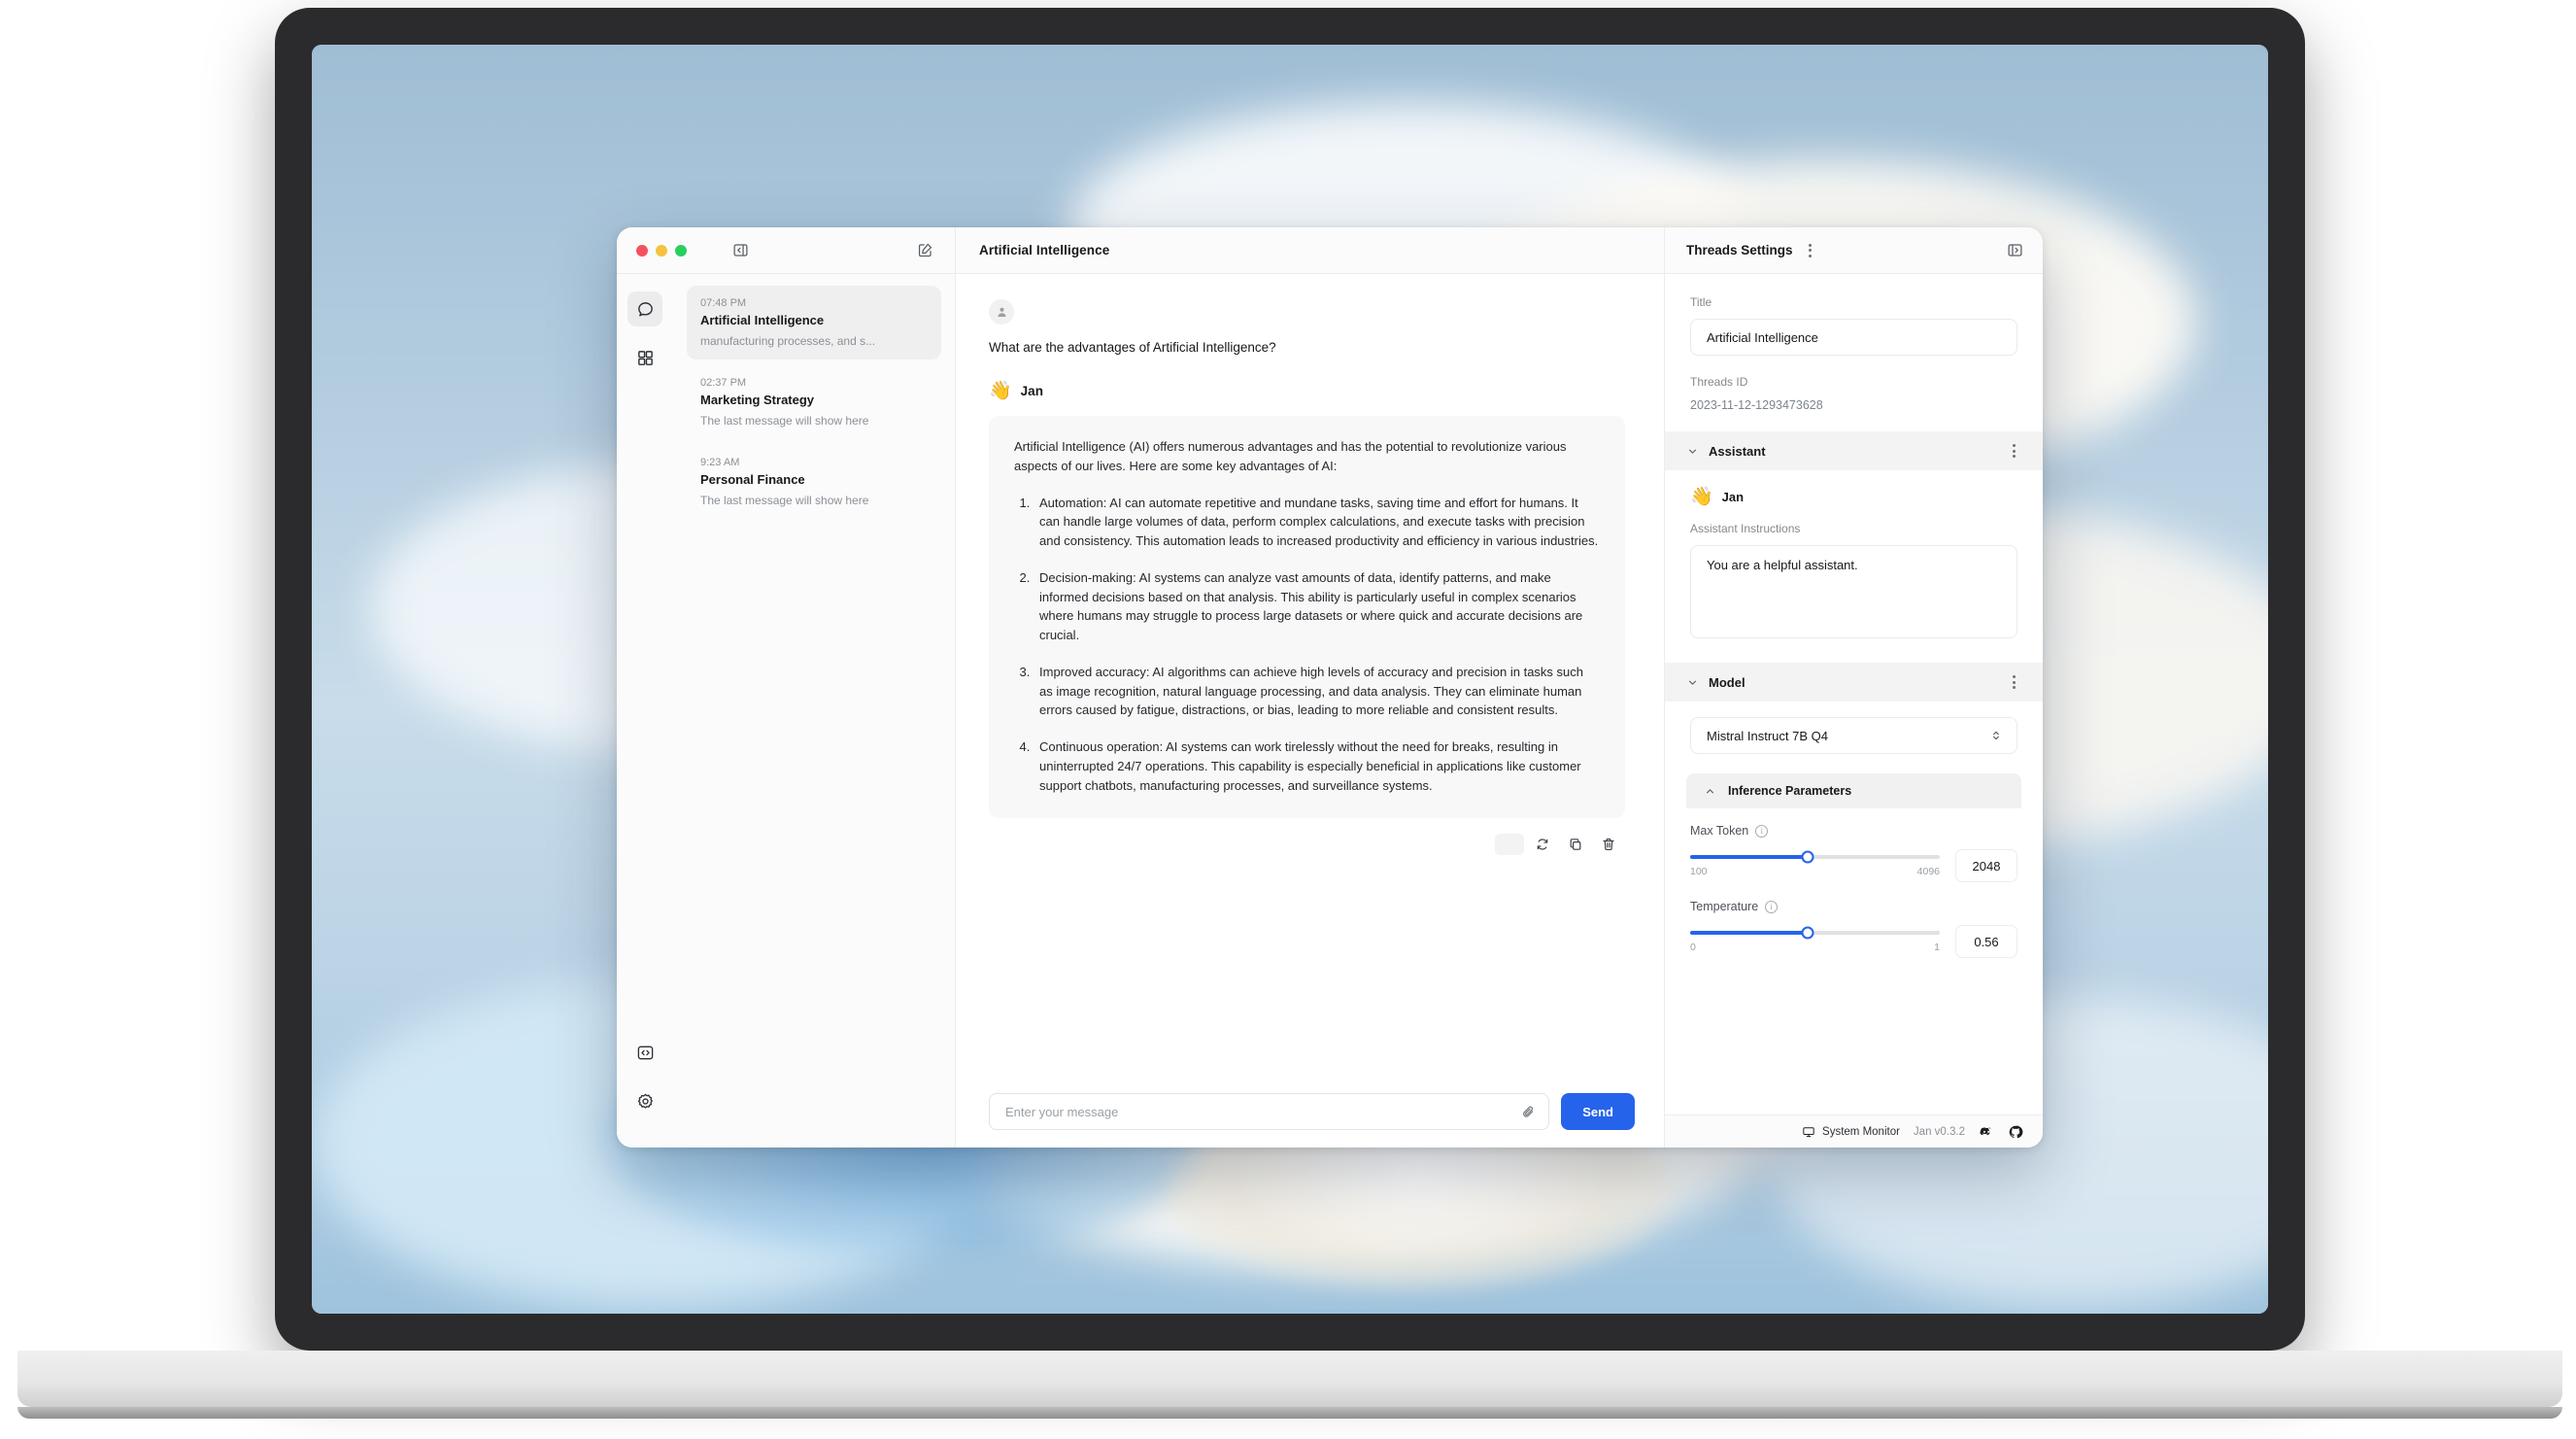  Describe the element at coordinates (1986, 865) in the screenshot. I see `max-token-value: 2048` at that location.